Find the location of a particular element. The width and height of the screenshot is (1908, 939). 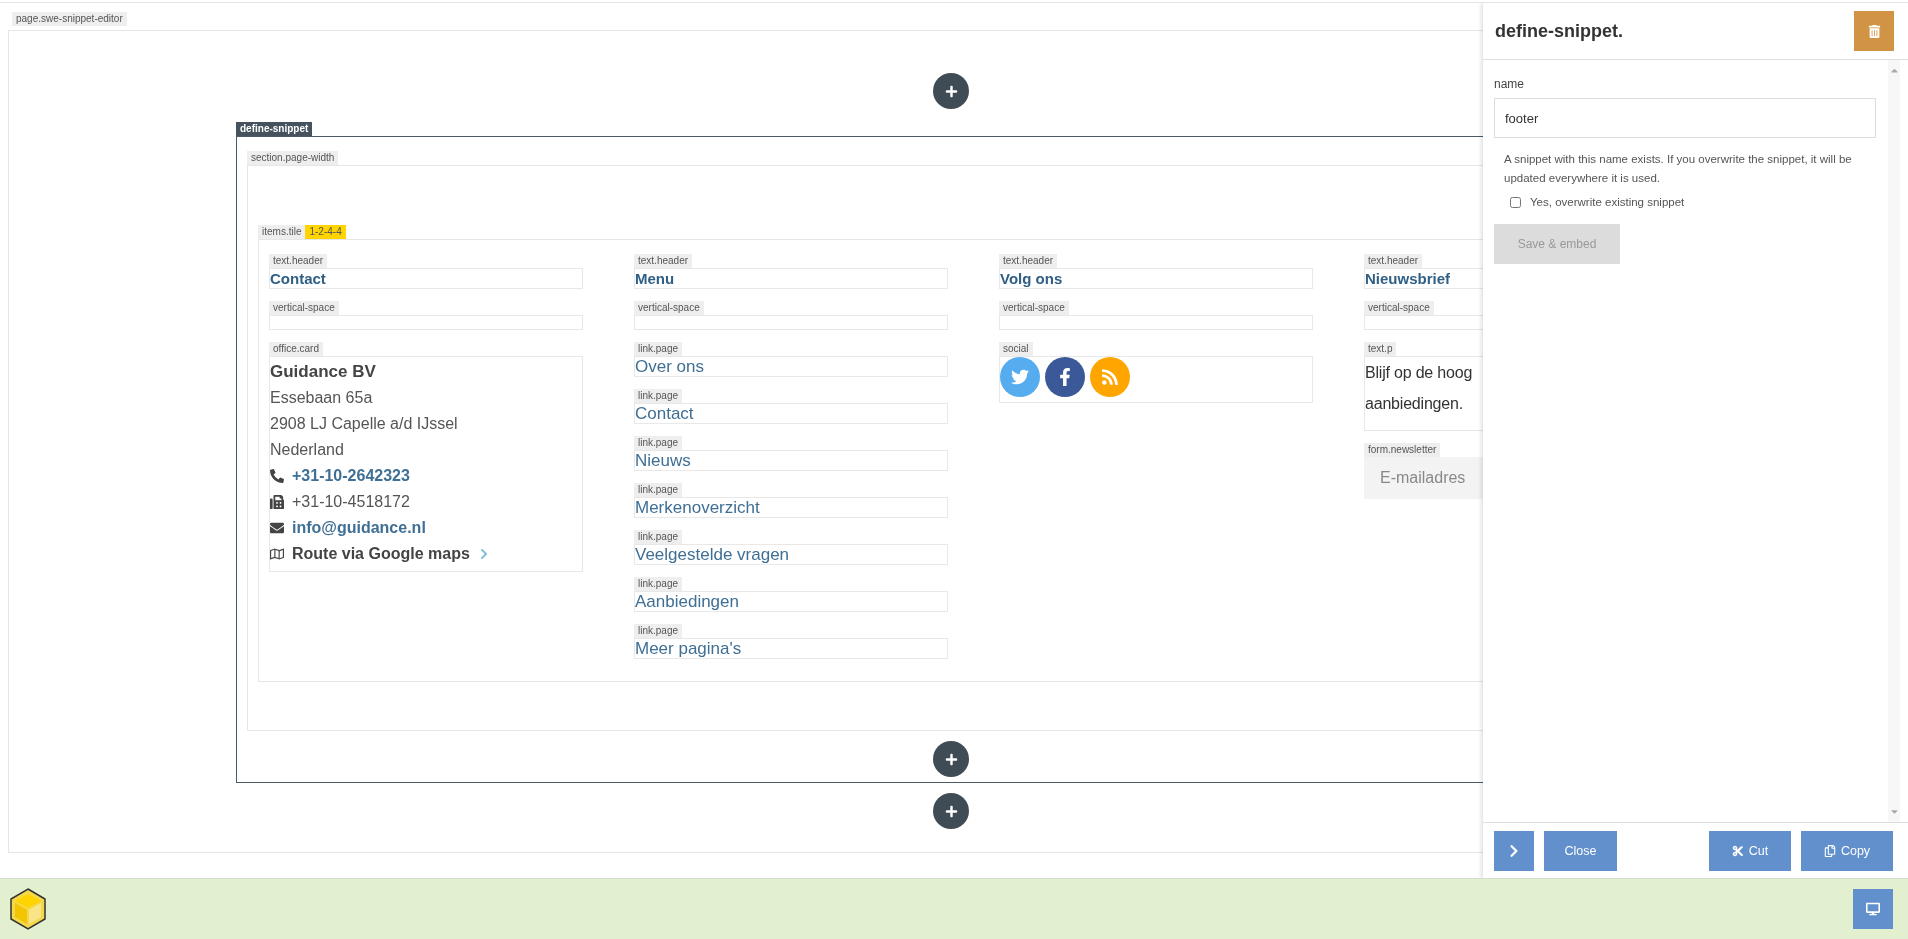

address-line: 2908 LJ Capelle a/d IJssel is located at coordinates (364, 424).